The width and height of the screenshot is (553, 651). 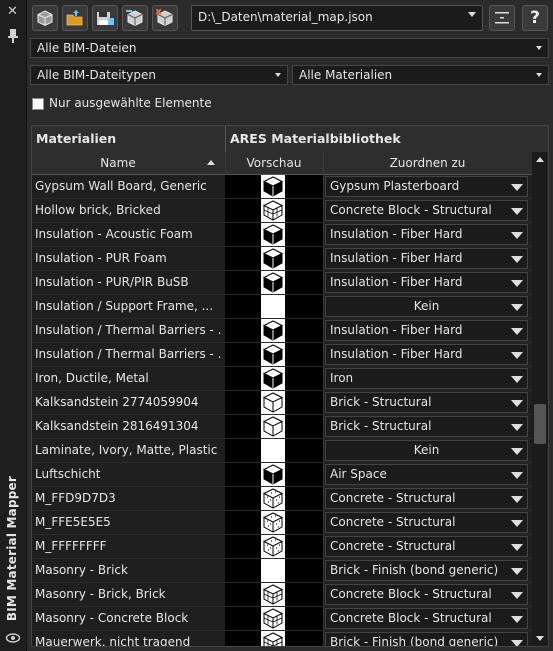 I want to click on save-file-button, so click(x=105, y=18).